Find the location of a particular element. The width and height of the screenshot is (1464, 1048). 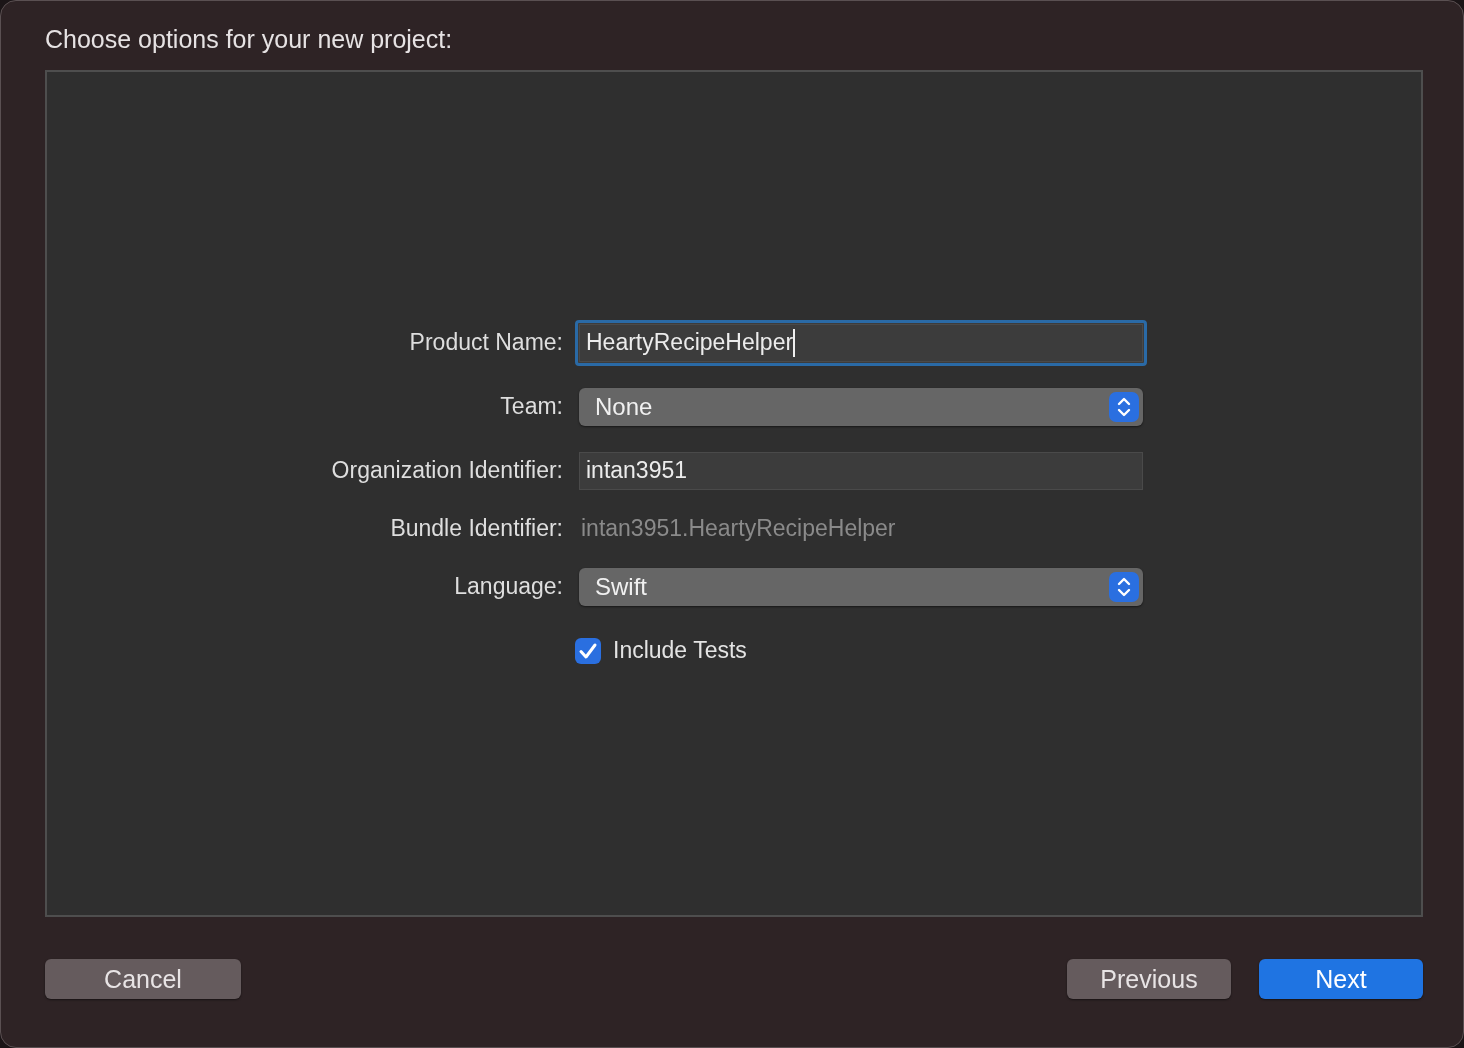

dialog-button: Cancel is located at coordinates (143, 979).